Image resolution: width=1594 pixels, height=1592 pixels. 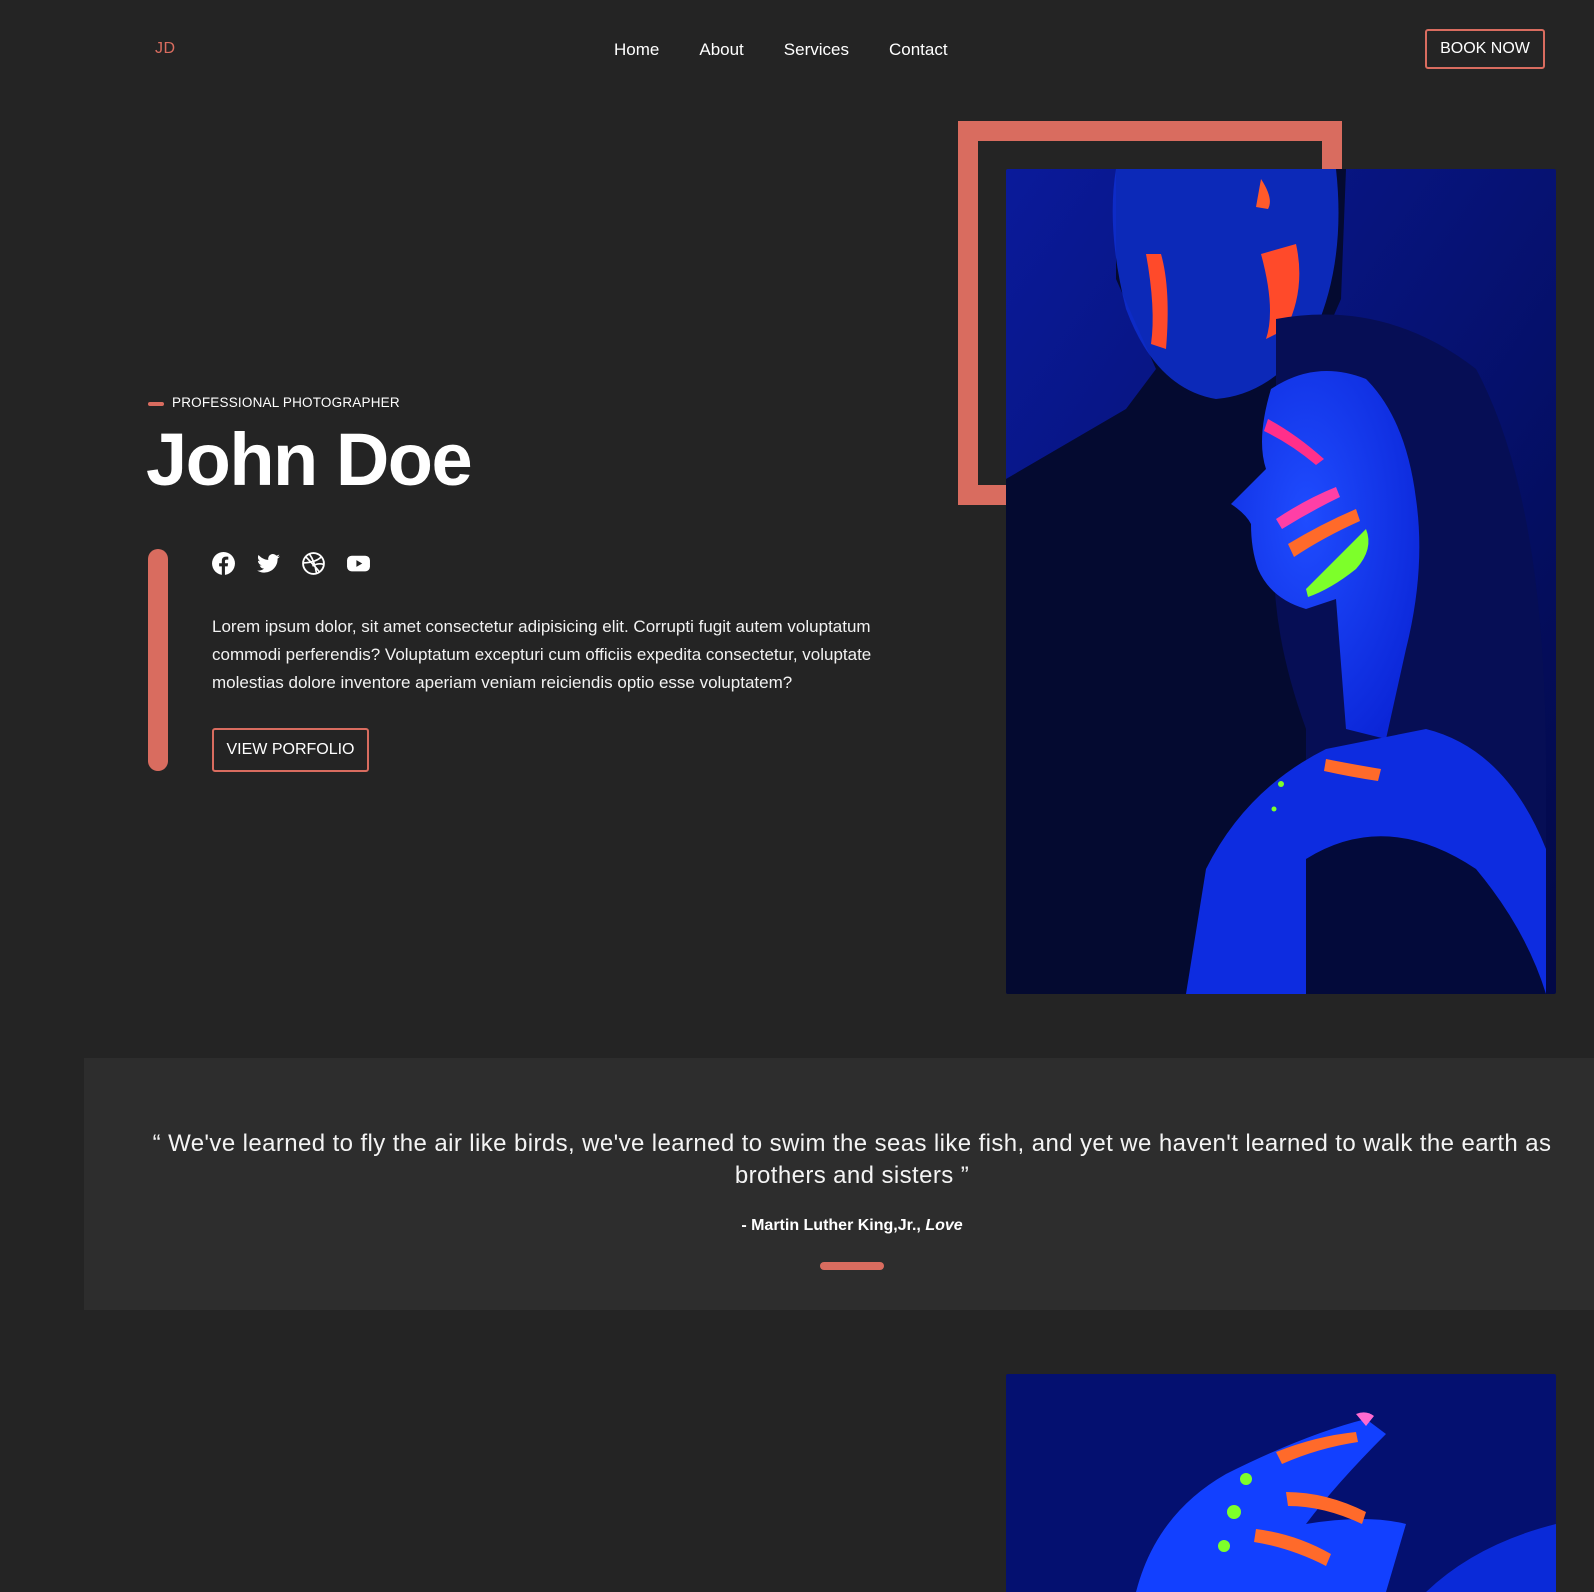 What do you see at coordinates (313, 563) in the screenshot?
I see `dribbble-icon` at bounding box center [313, 563].